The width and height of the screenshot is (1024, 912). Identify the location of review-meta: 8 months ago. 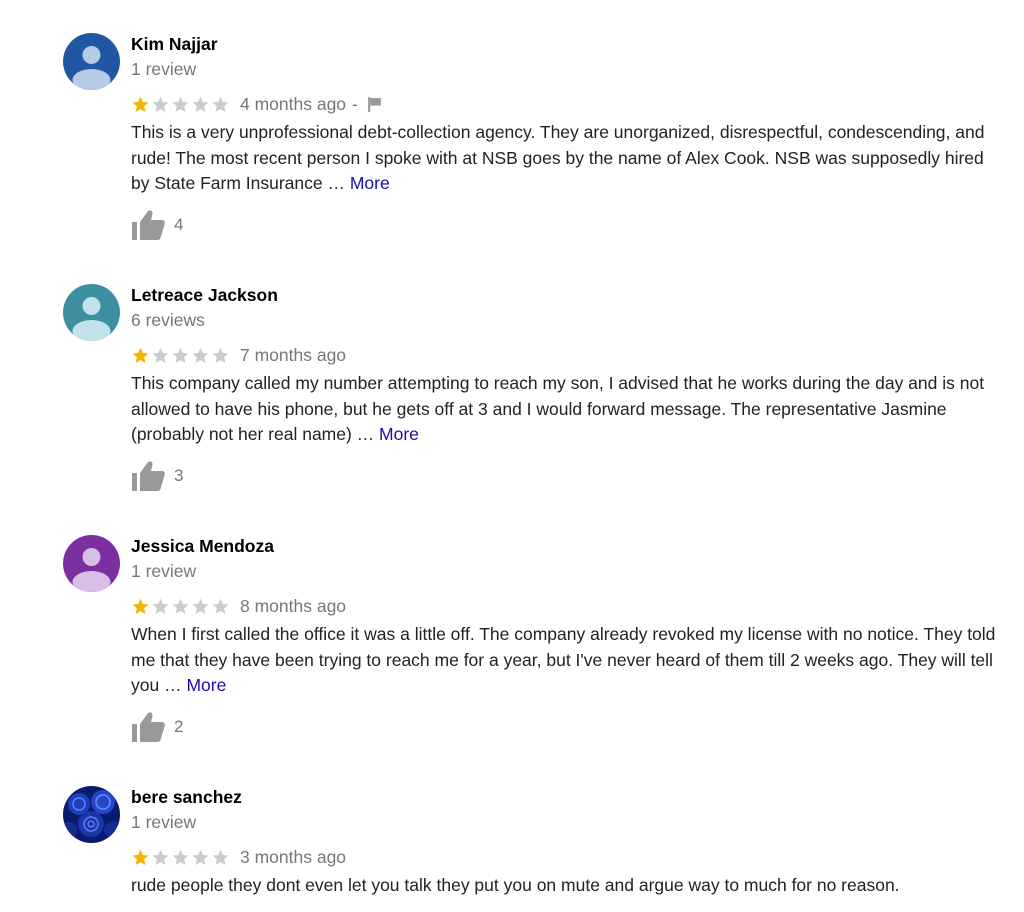
(238, 606).